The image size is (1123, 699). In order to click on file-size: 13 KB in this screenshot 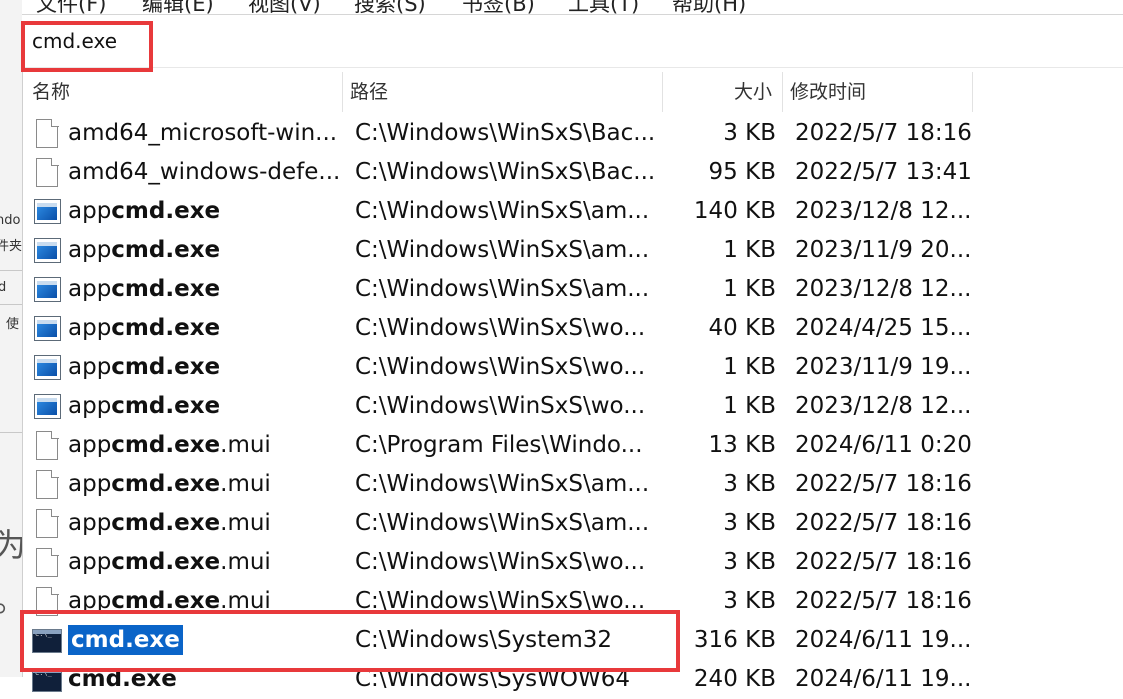, I will do `click(742, 445)`.